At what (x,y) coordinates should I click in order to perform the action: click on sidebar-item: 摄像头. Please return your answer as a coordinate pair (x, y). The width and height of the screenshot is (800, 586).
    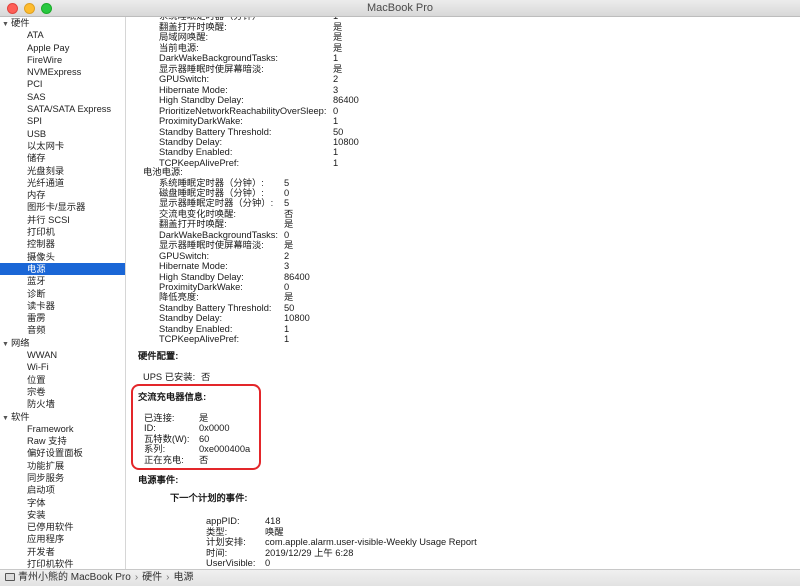
    Looking at the image, I should click on (62, 257).